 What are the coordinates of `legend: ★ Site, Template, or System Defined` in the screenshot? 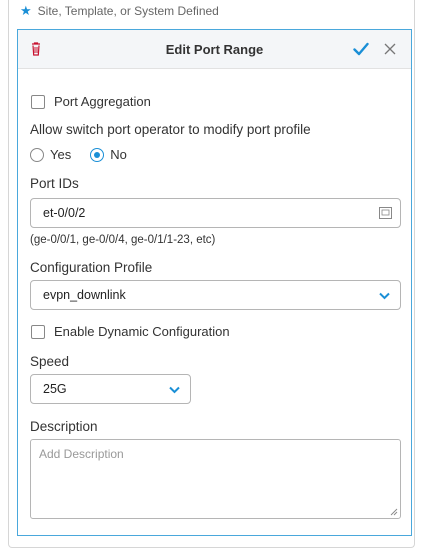 It's located at (119, 11).